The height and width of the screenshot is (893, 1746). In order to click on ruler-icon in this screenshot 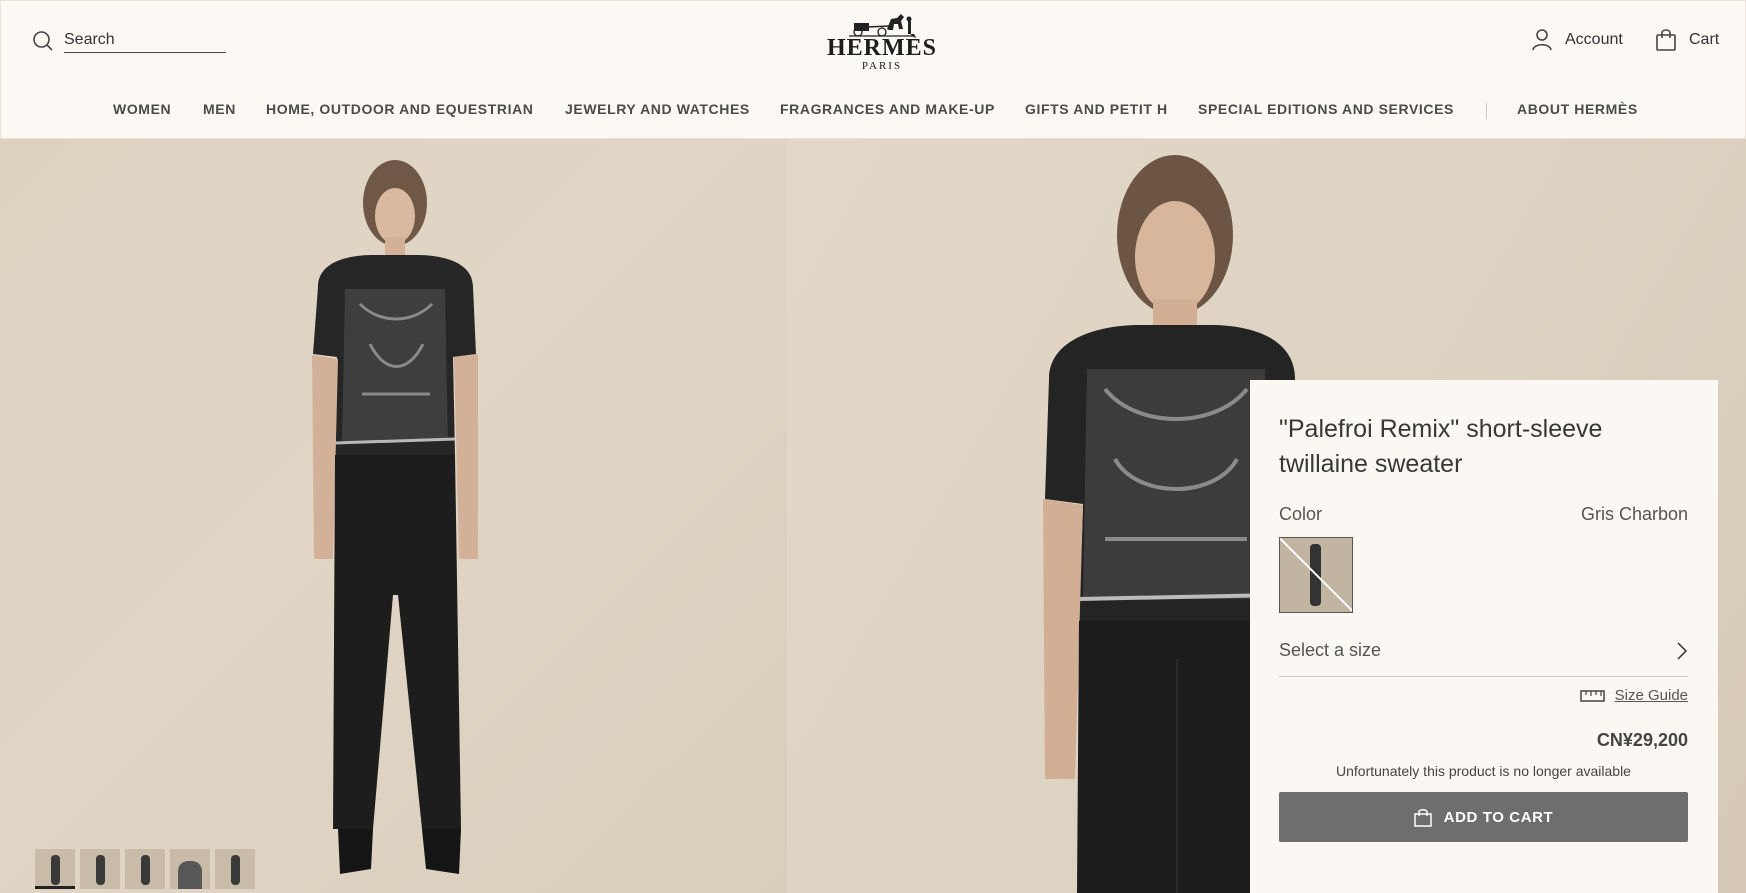, I will do `click(1592, 695)`.